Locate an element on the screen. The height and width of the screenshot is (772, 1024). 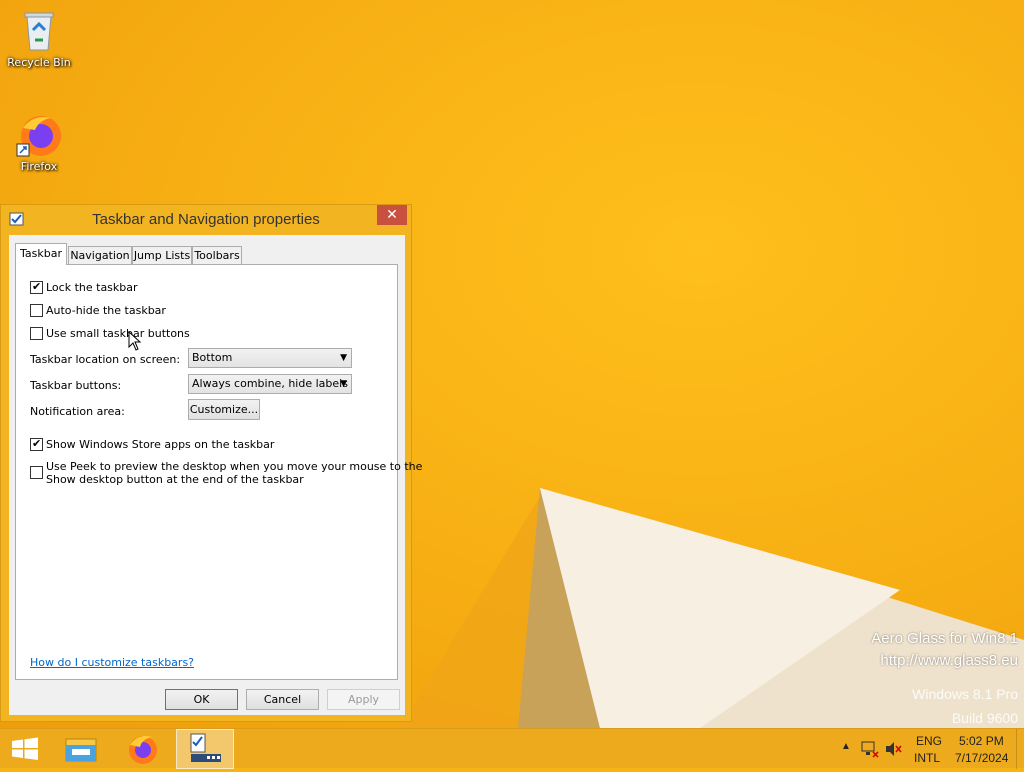
autohide-label: Auto-hide the taskbar is located at coordinates (106, 310).